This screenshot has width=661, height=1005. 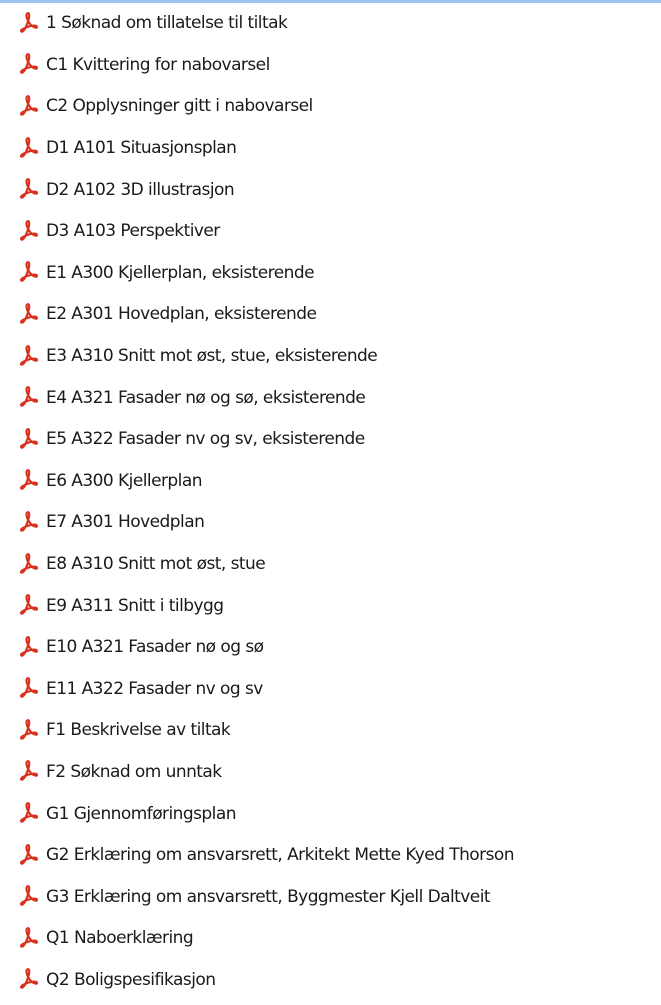 What do you see at coordinates (138, 730) in the screenshot?
I see `file-name: F1 Beskrivelse av tiltak` at bounding box center [138, 730].